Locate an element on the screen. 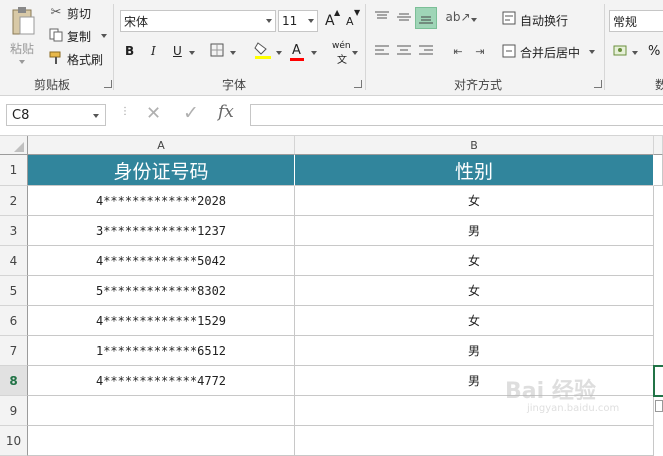 The height and width of the screenshot is (456, 663). column-header-c is located at coordinates (658, 145).